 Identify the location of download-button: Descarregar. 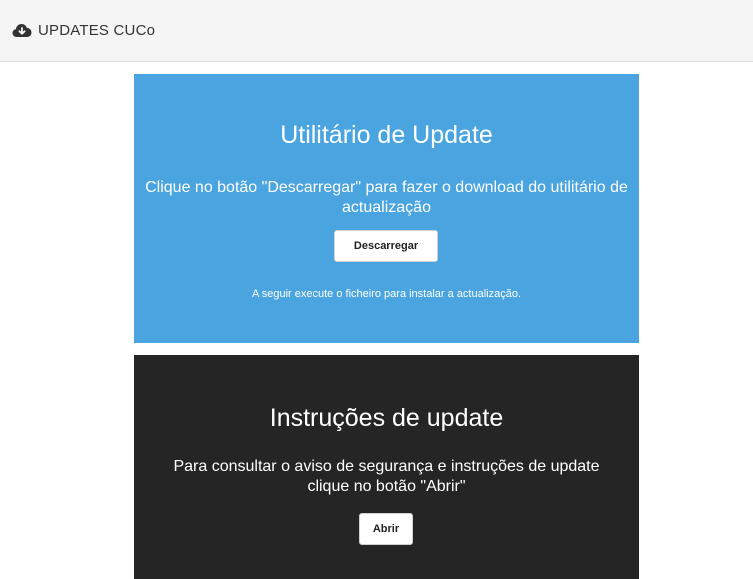
(386, 246).